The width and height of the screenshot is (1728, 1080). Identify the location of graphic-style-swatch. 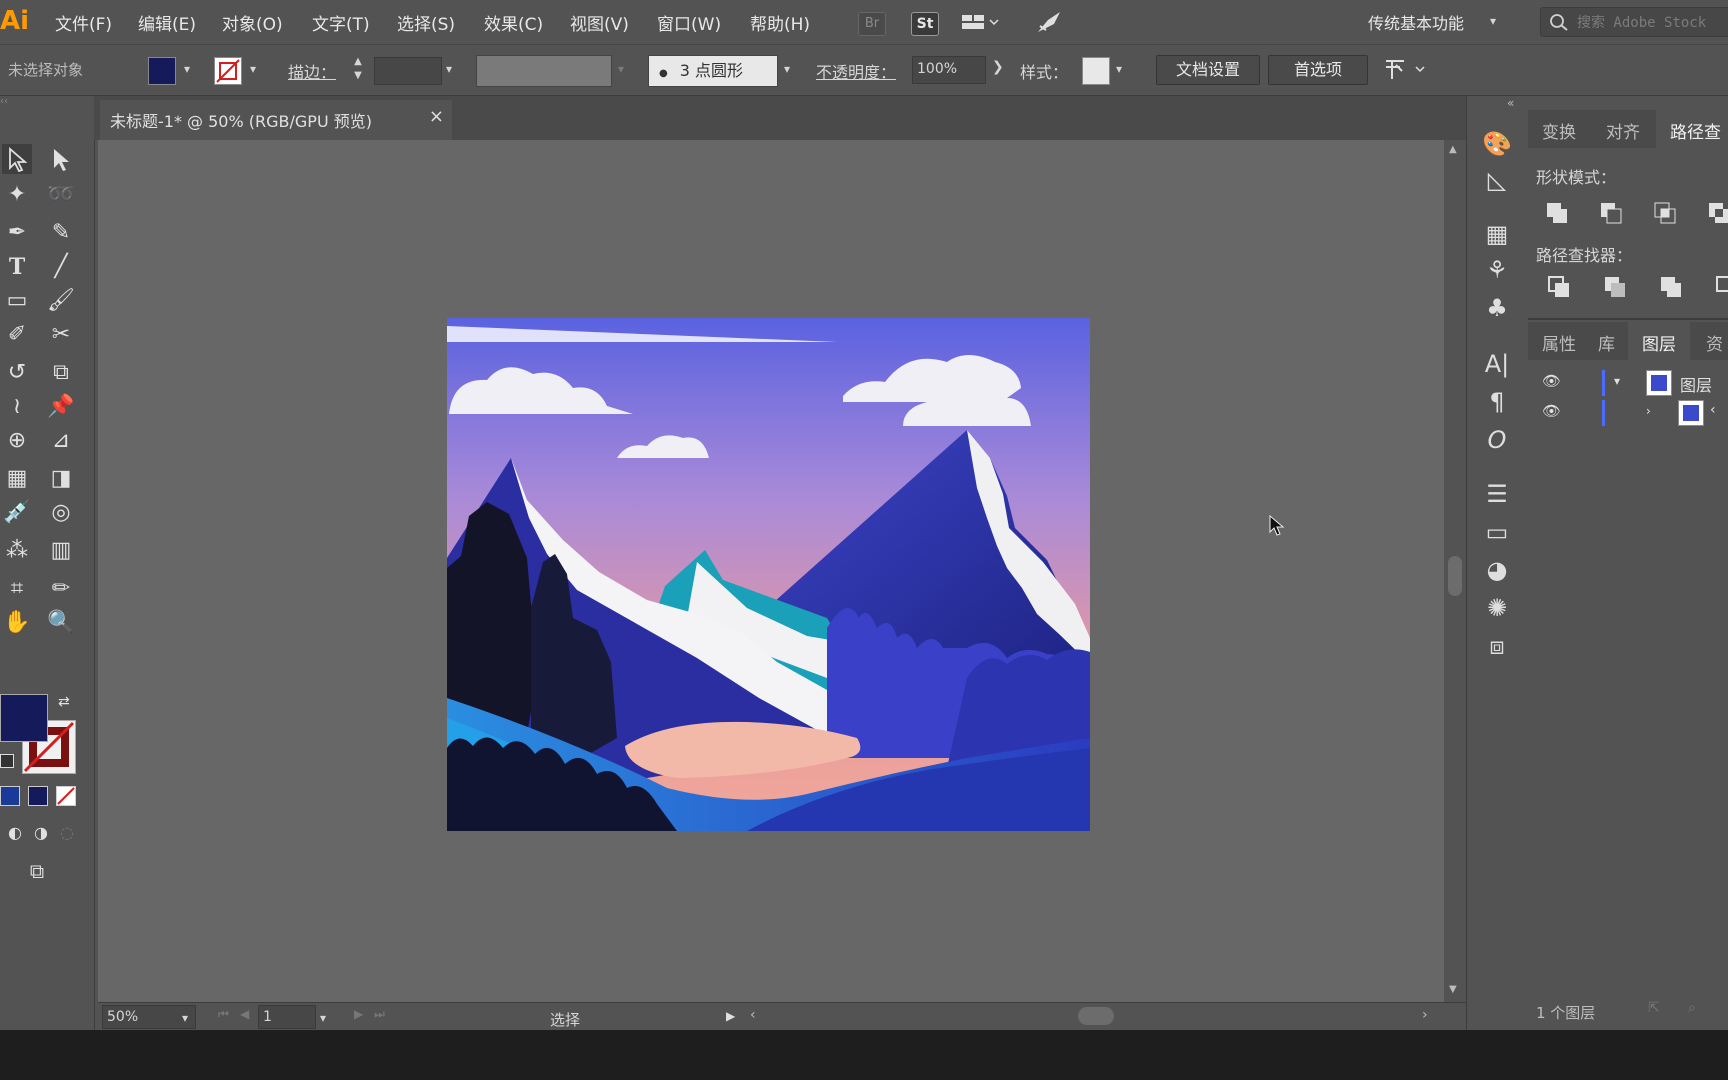
(1096, 71).